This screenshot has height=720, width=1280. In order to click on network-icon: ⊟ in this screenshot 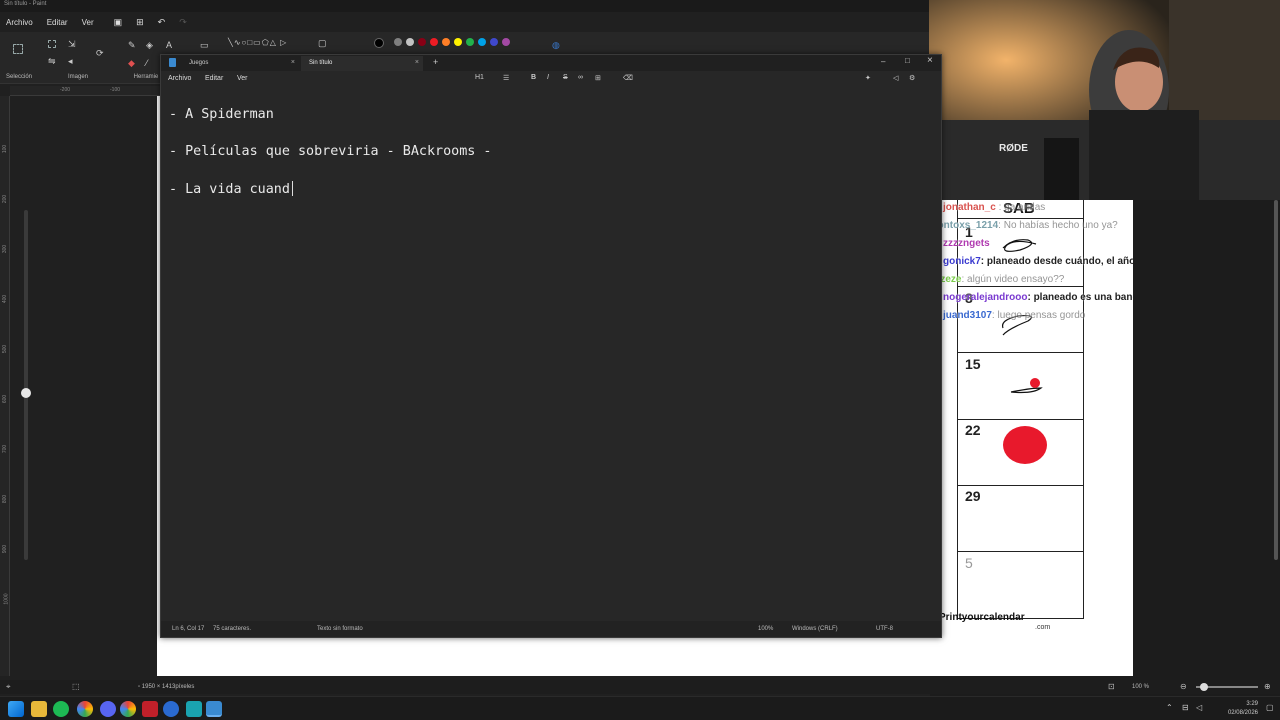, I will do `click(1185, 707)`.